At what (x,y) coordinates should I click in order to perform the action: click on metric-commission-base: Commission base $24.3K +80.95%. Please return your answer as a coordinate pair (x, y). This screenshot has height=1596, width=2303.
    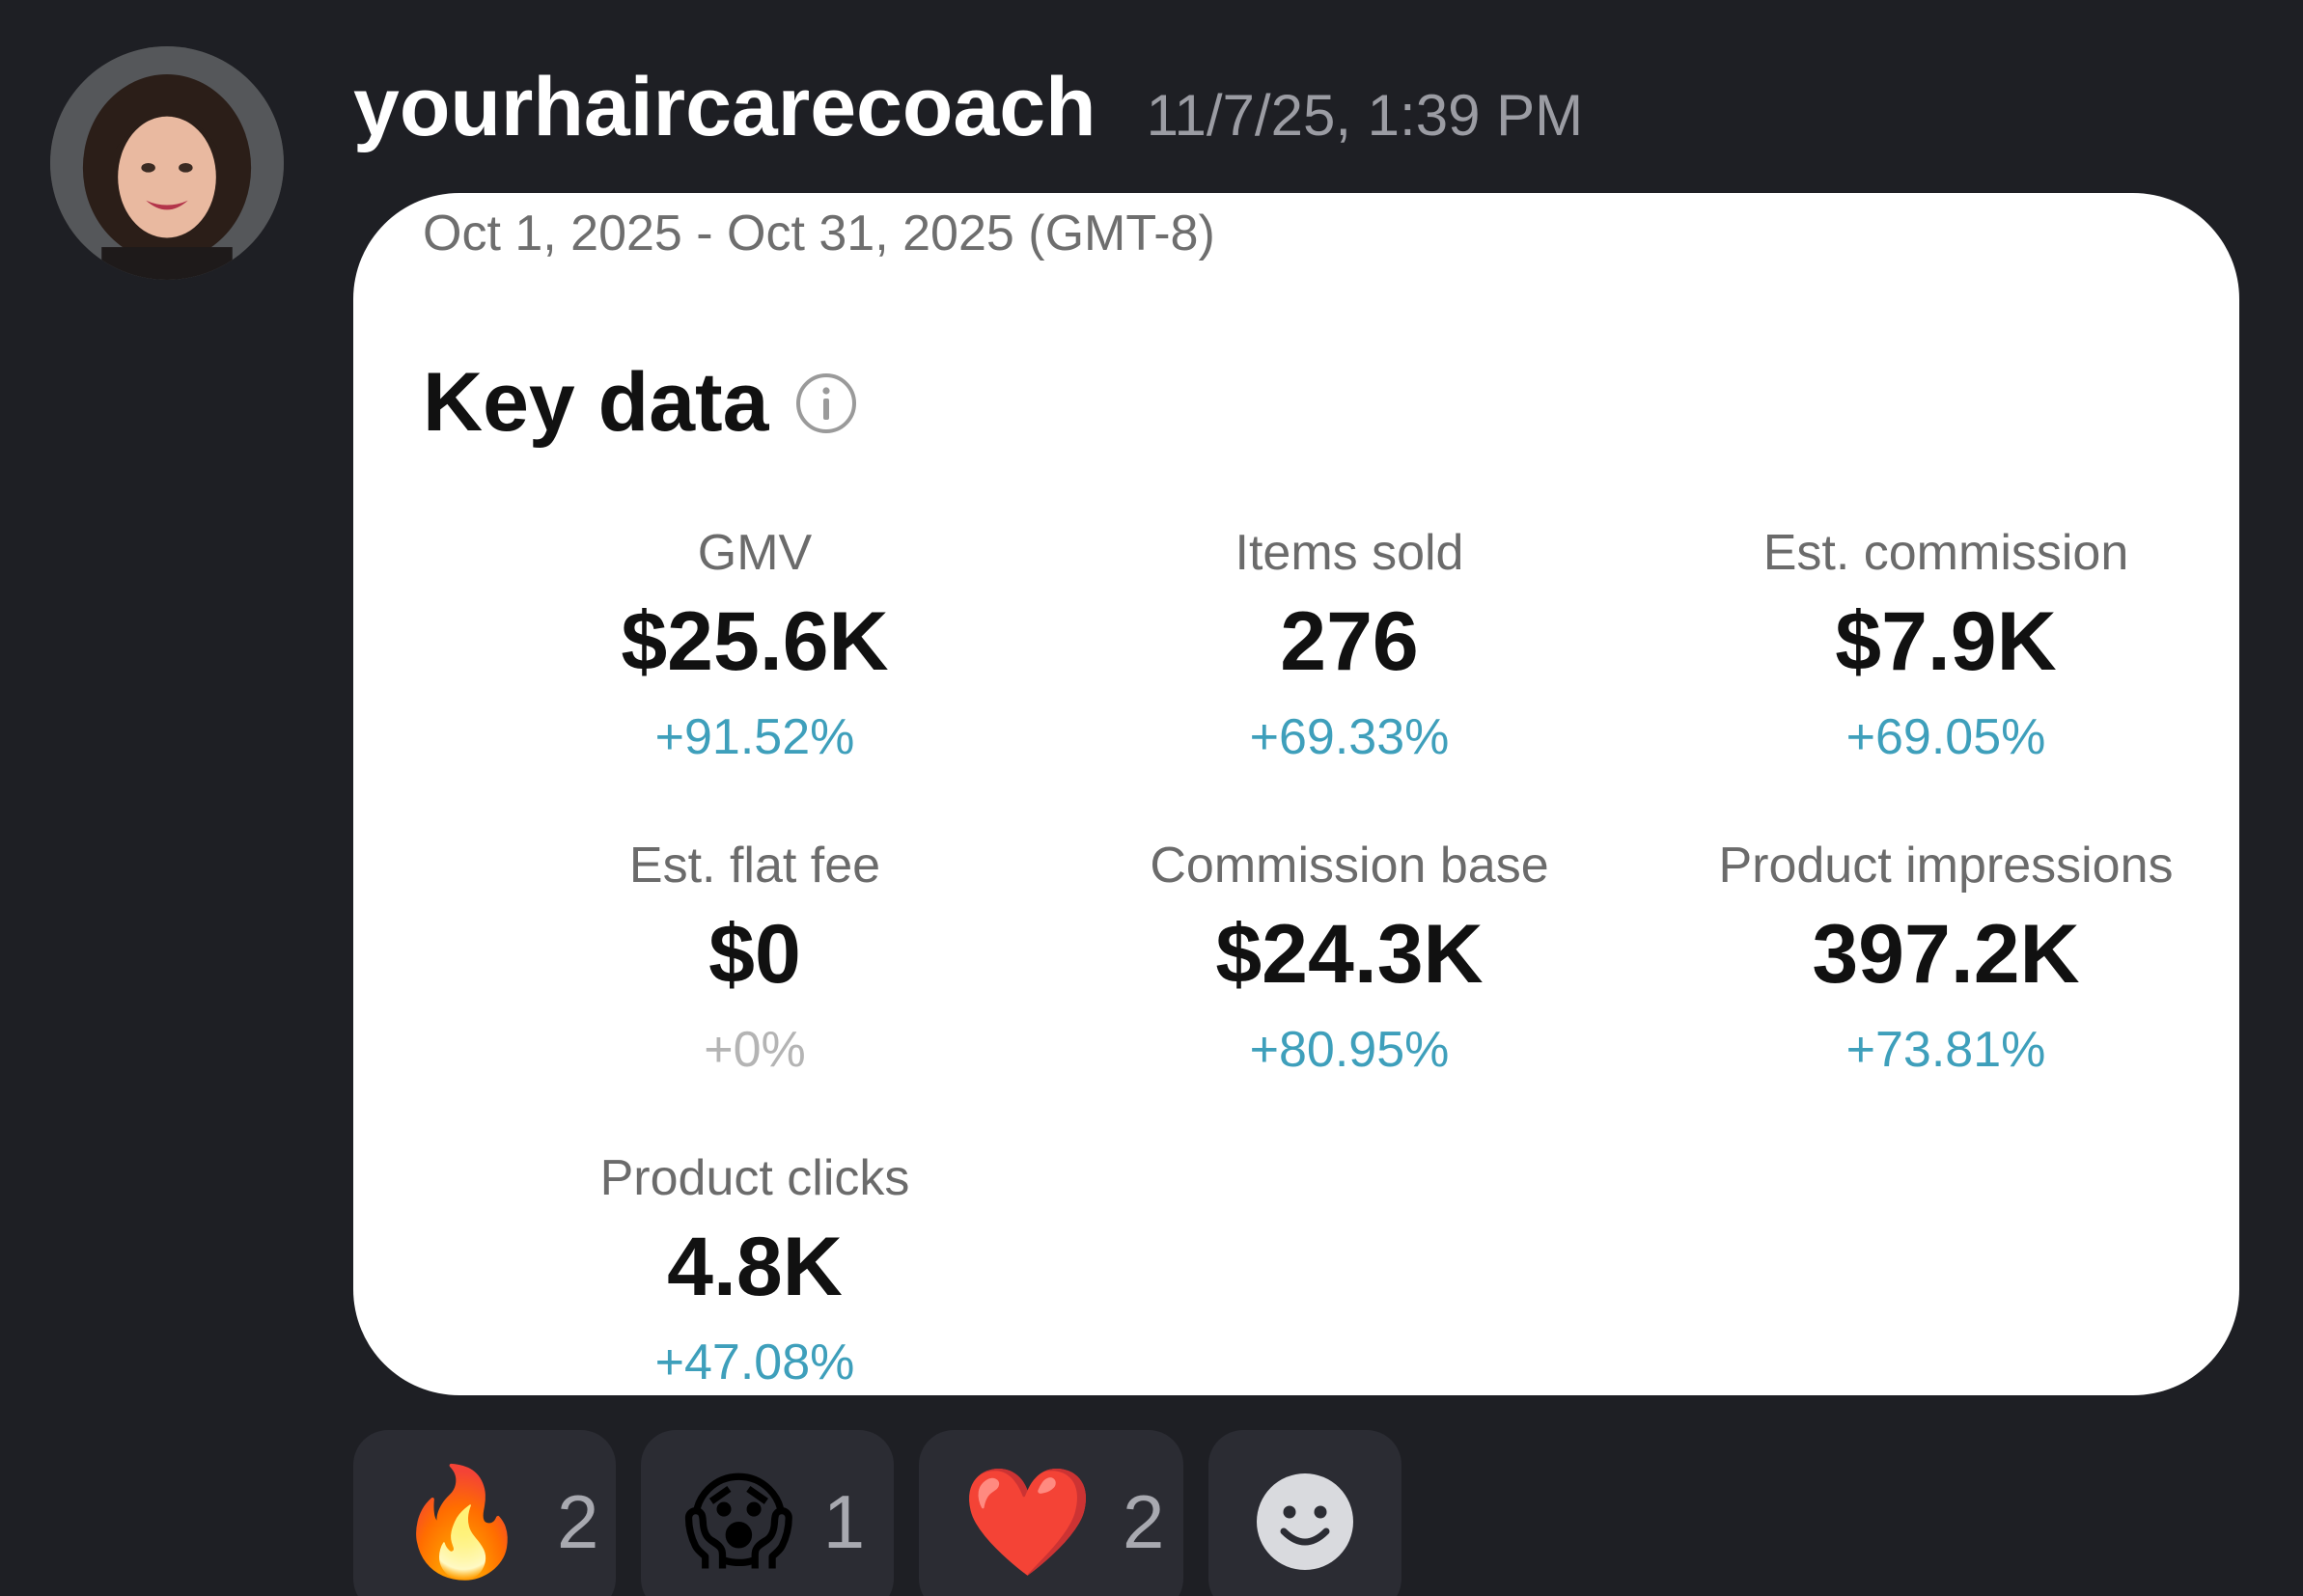
    Looking at the image, I should click on (1349, 960).